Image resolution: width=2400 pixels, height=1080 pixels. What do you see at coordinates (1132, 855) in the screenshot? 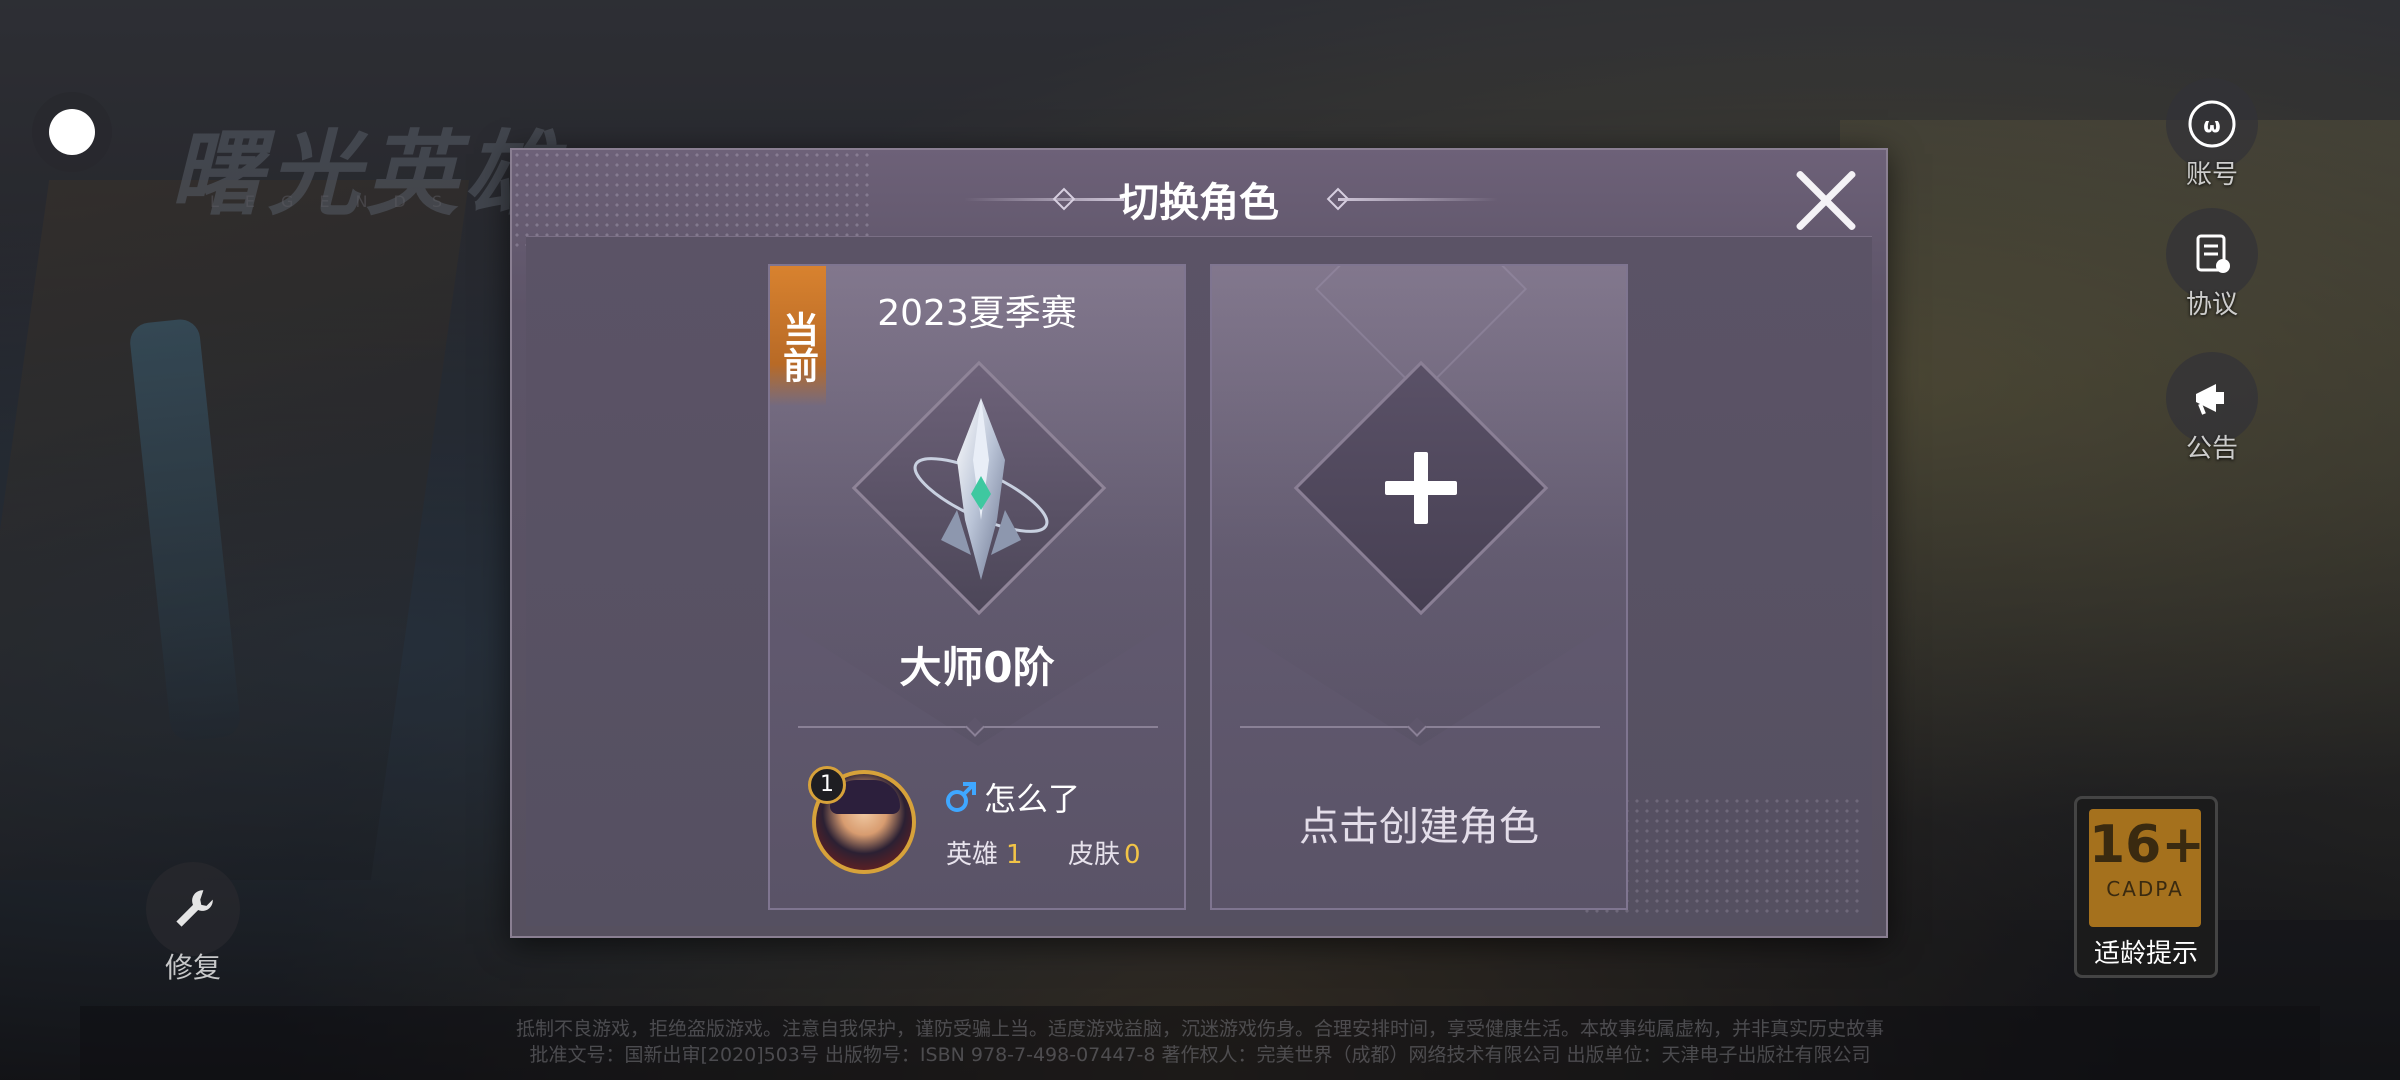
I see `skins-value: 0` at bounding box center [1132, 855].